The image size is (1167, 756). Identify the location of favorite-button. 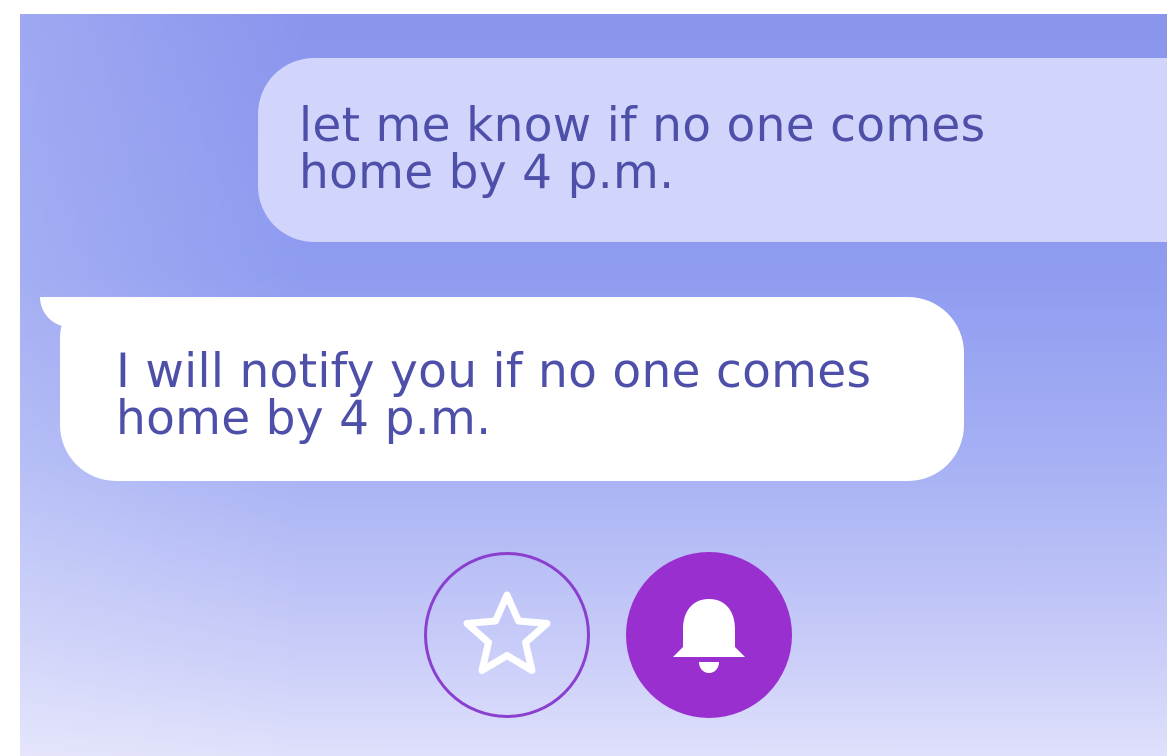
(507, 635).